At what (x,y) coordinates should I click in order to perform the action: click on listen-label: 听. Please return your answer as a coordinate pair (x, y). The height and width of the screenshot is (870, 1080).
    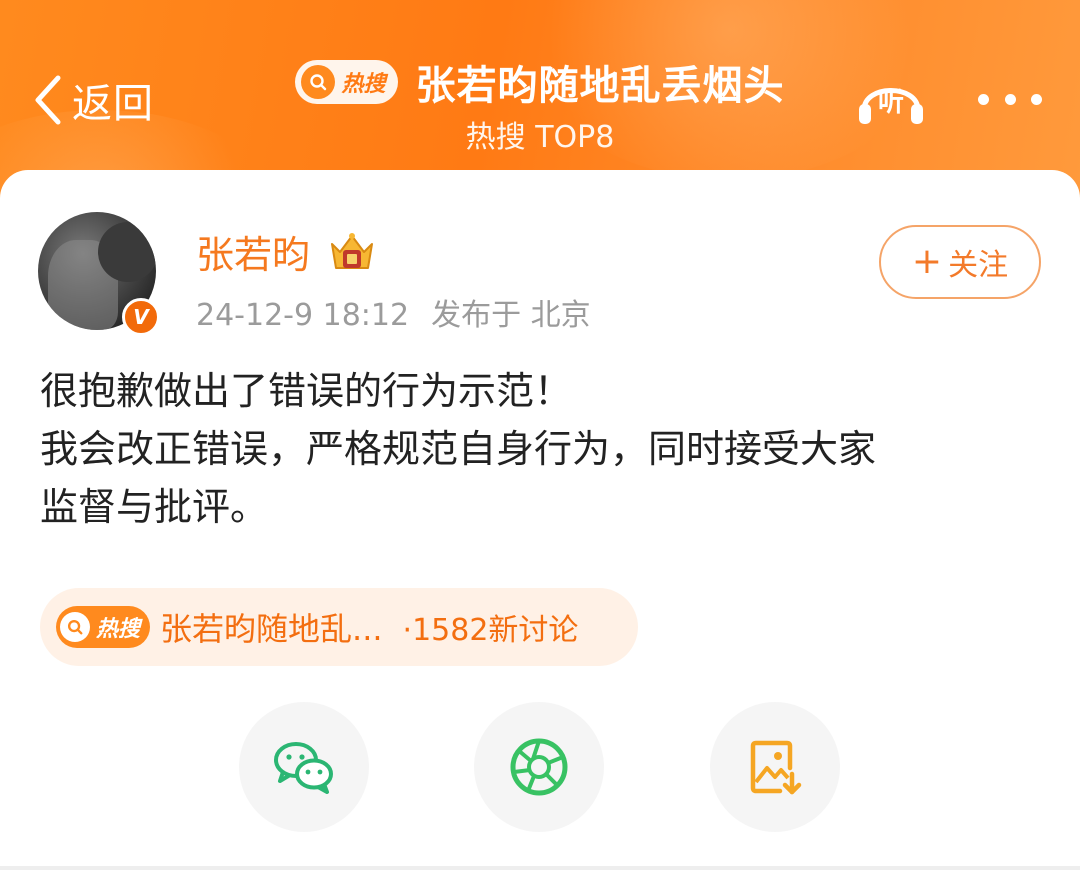
    Looking at the image, I should click on (890, 103).